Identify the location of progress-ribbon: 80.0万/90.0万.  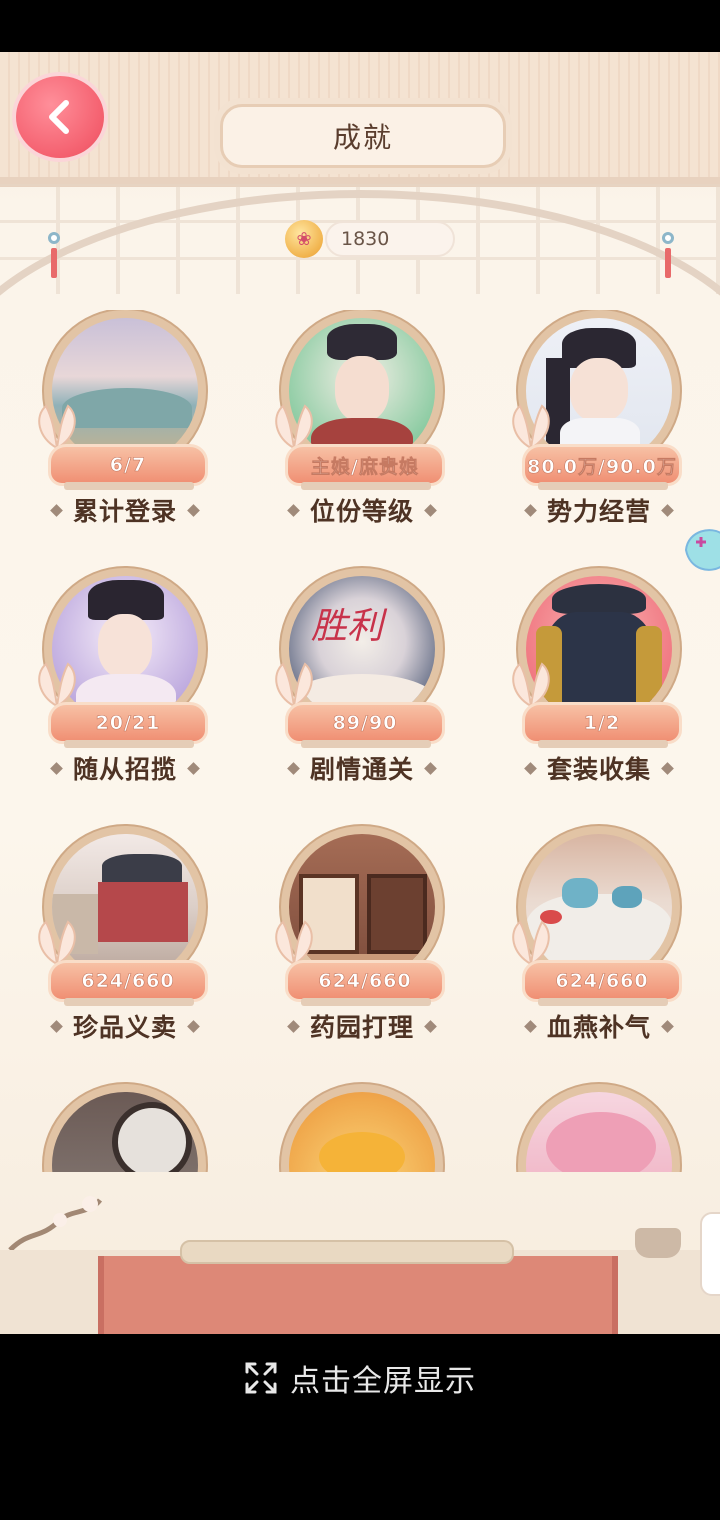
(602, 465).